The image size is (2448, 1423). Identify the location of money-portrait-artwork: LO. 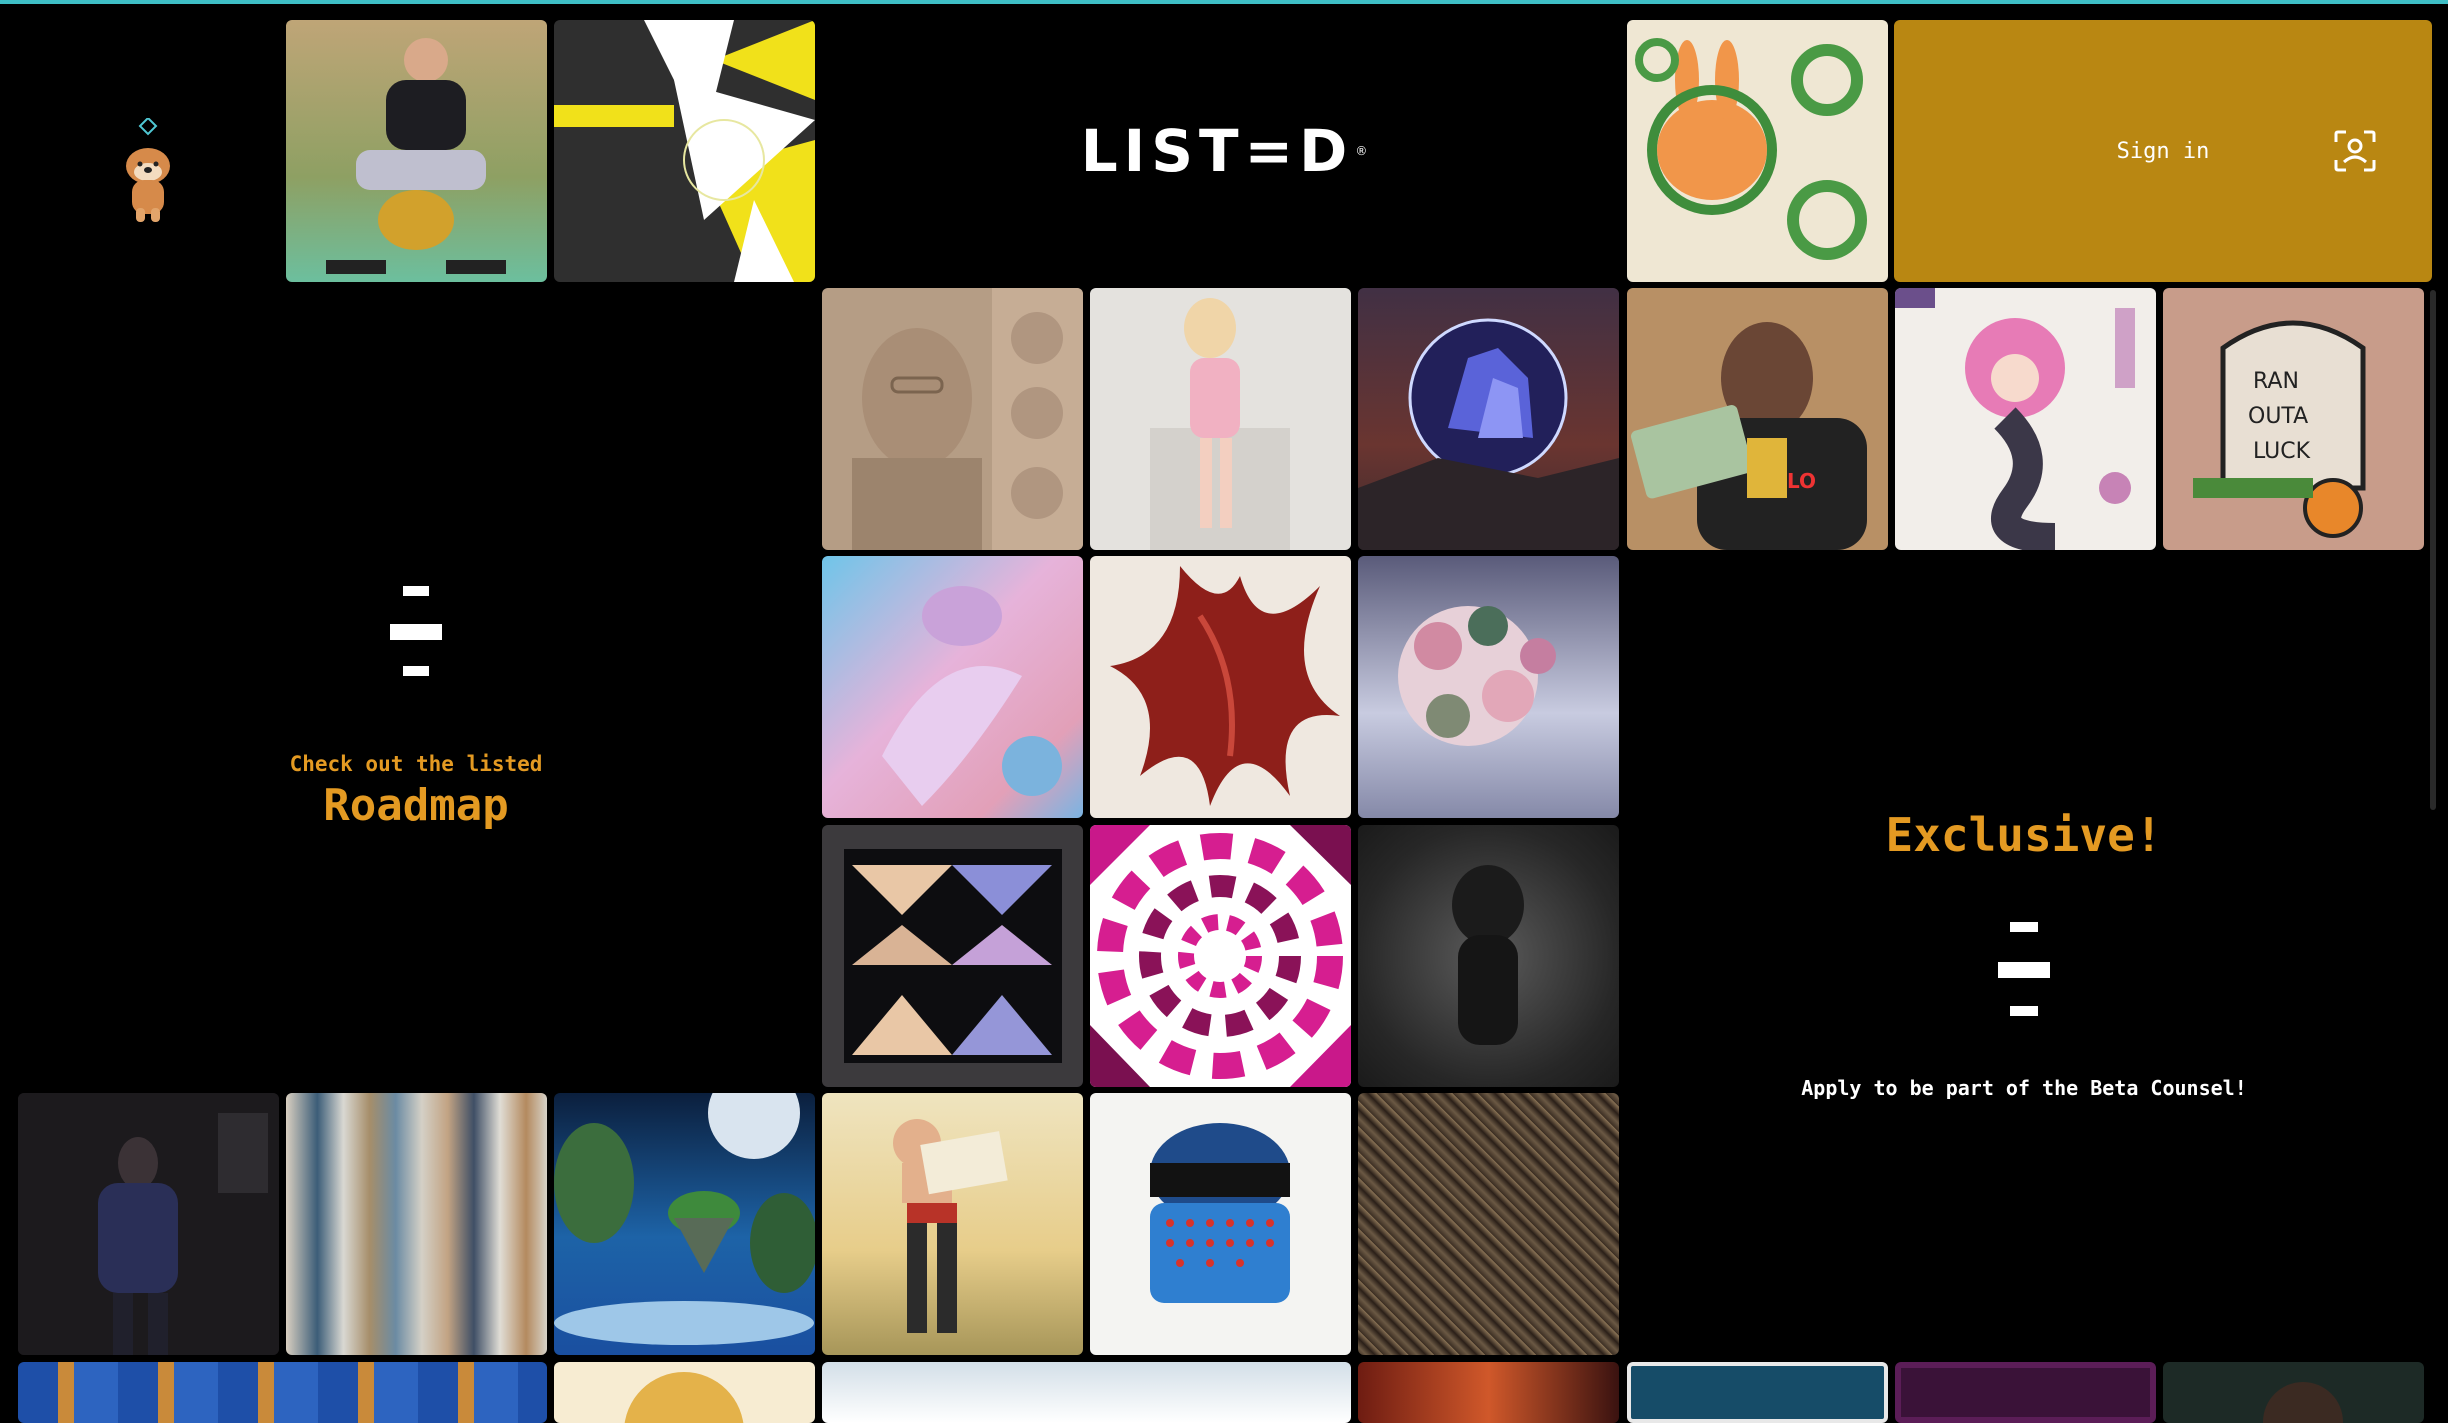
(1748, 436).